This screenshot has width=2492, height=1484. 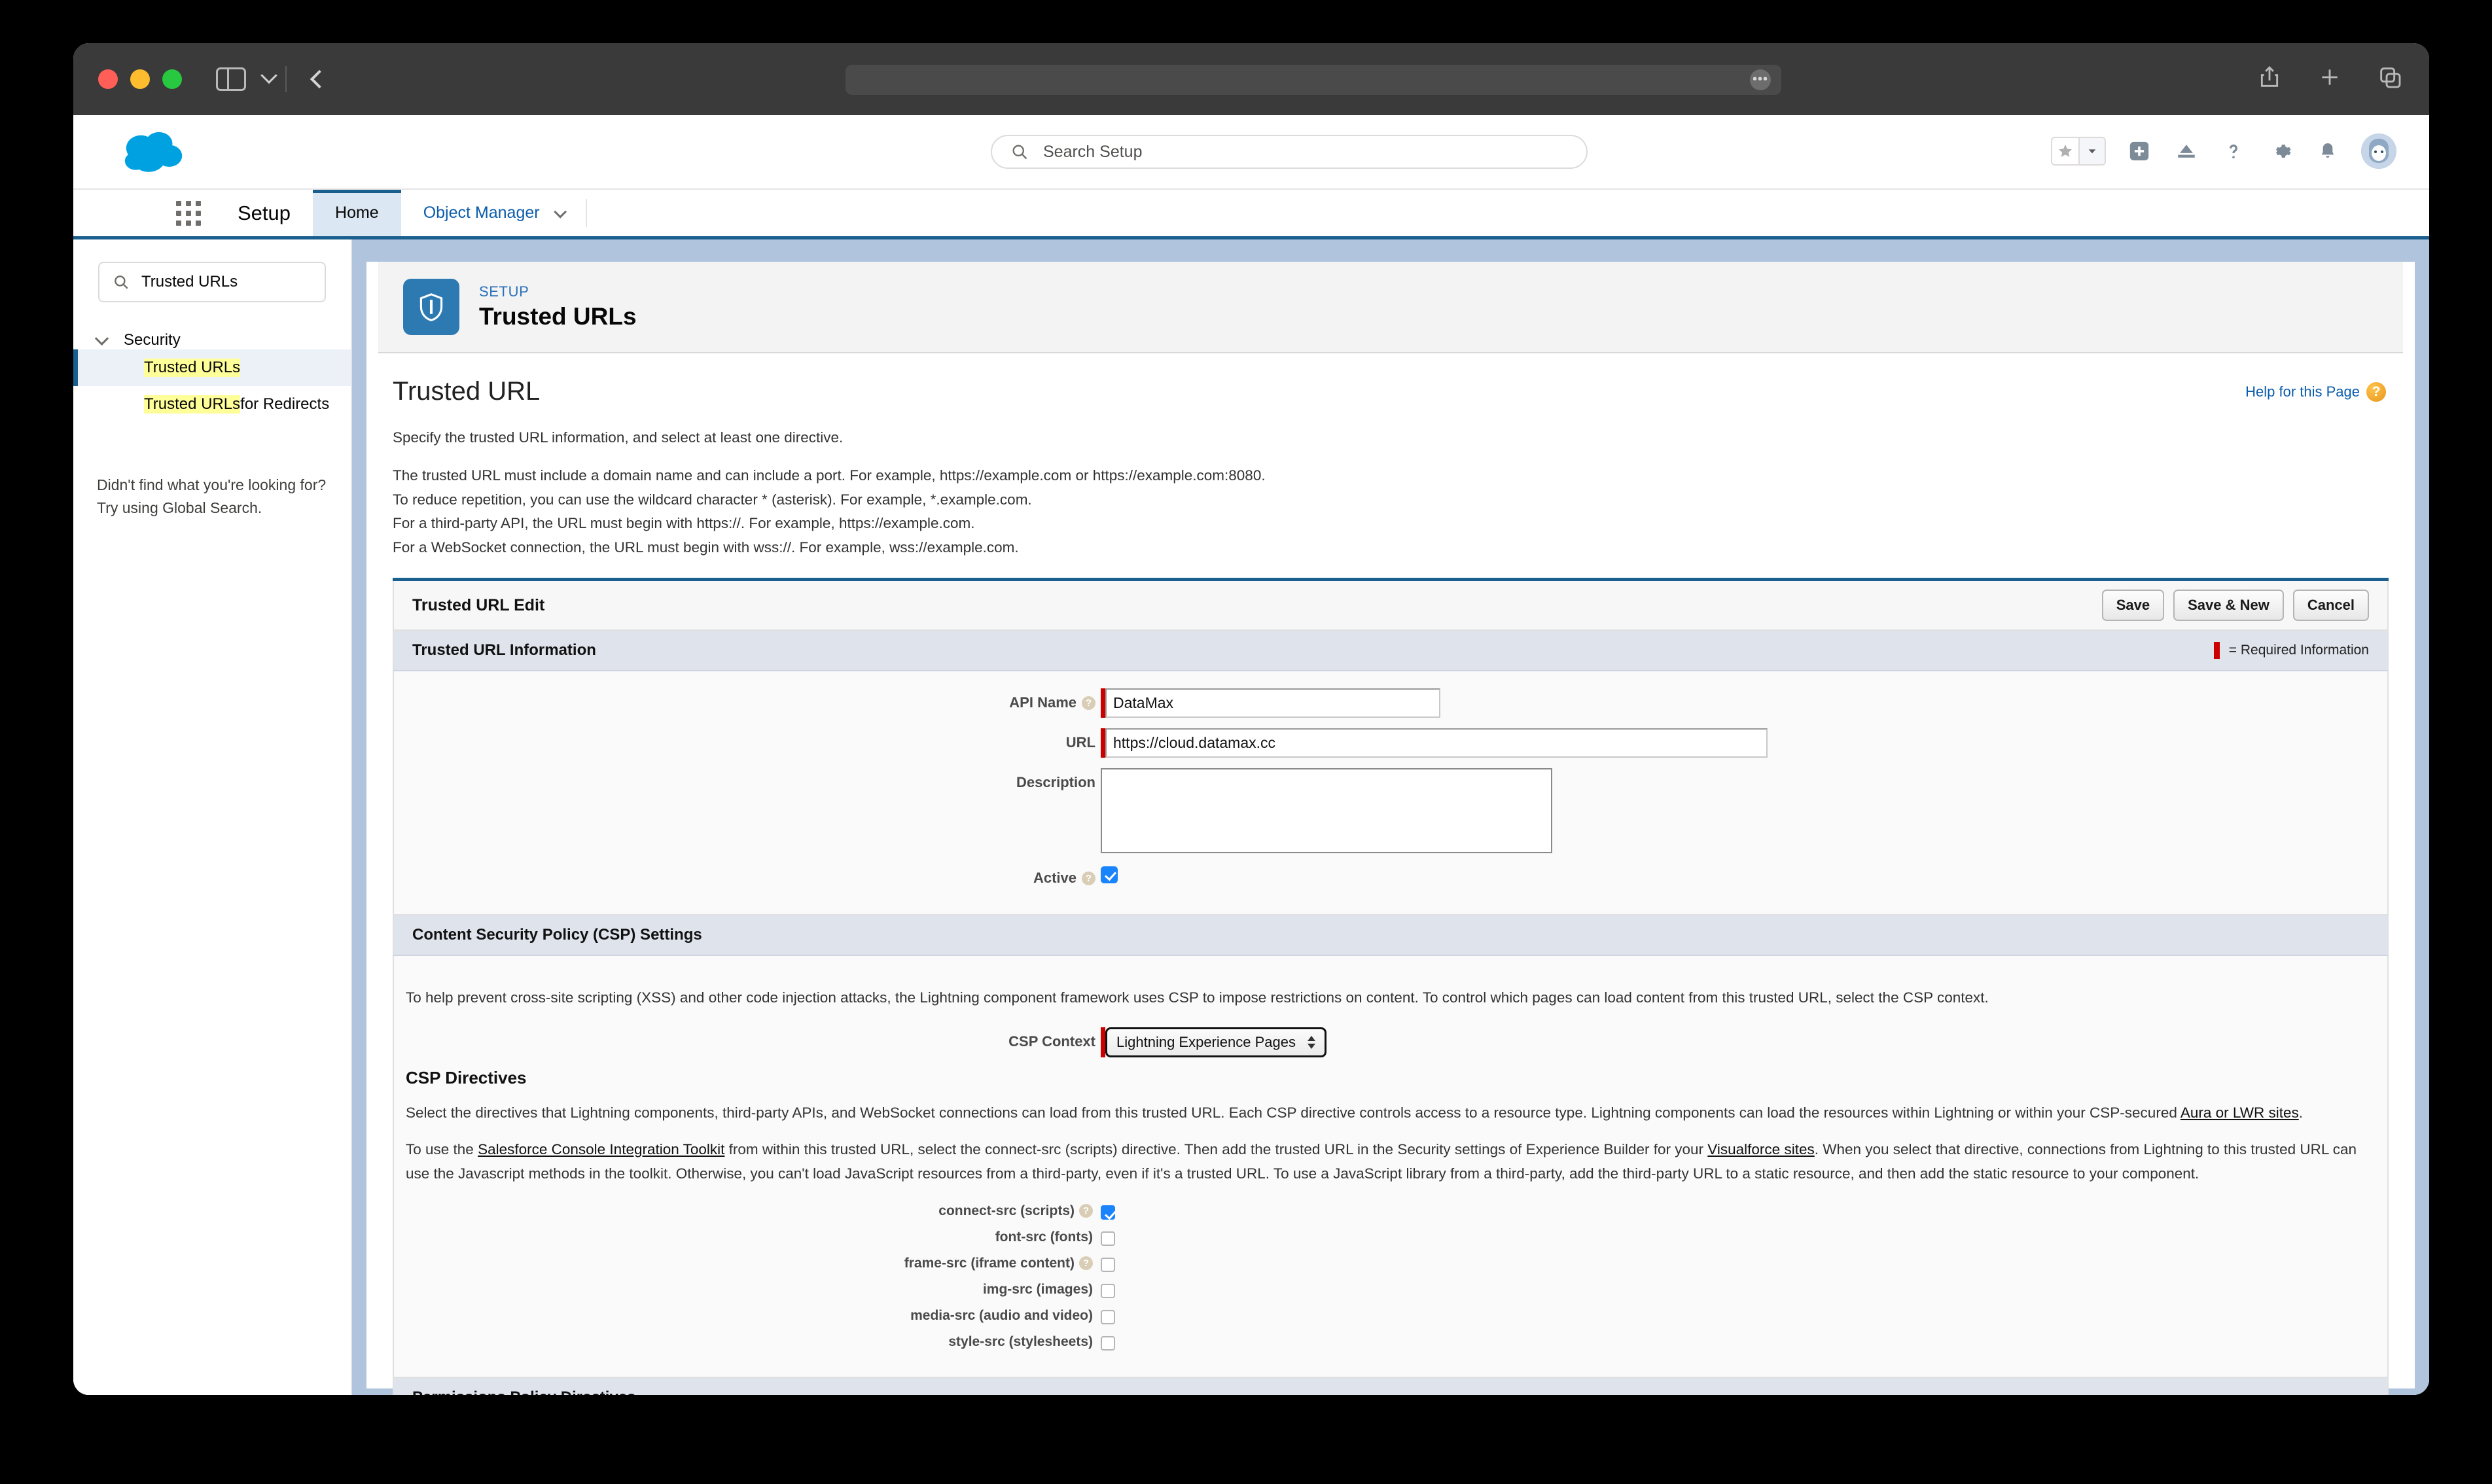 What do you see at coordinates (466, 1077) in the screenshot?
I see `csp-directives-title: CSP Directives` at bounding box center [466, 1077].